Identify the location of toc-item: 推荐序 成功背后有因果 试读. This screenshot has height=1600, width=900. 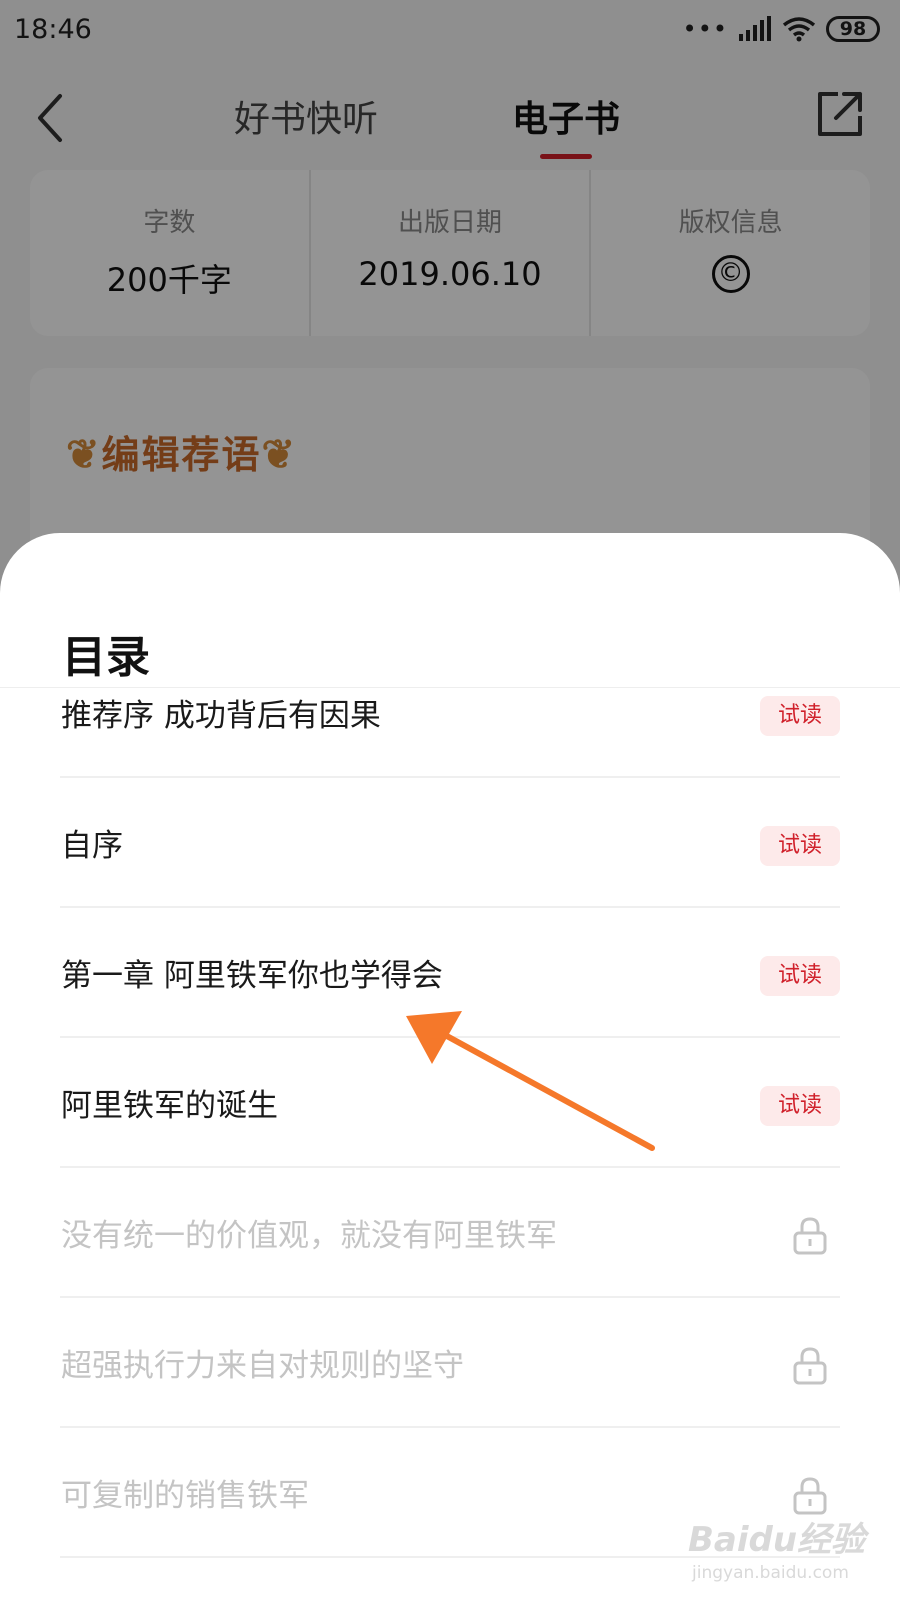
(450, 733).